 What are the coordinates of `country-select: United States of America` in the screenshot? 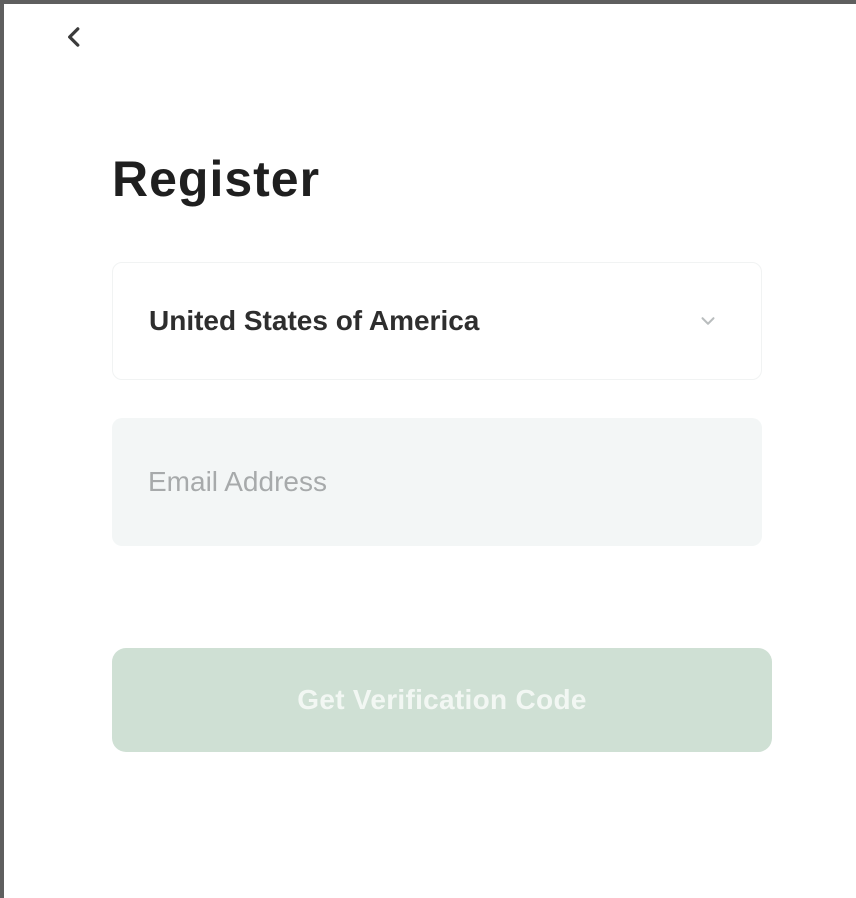 It's located at (437, 321).